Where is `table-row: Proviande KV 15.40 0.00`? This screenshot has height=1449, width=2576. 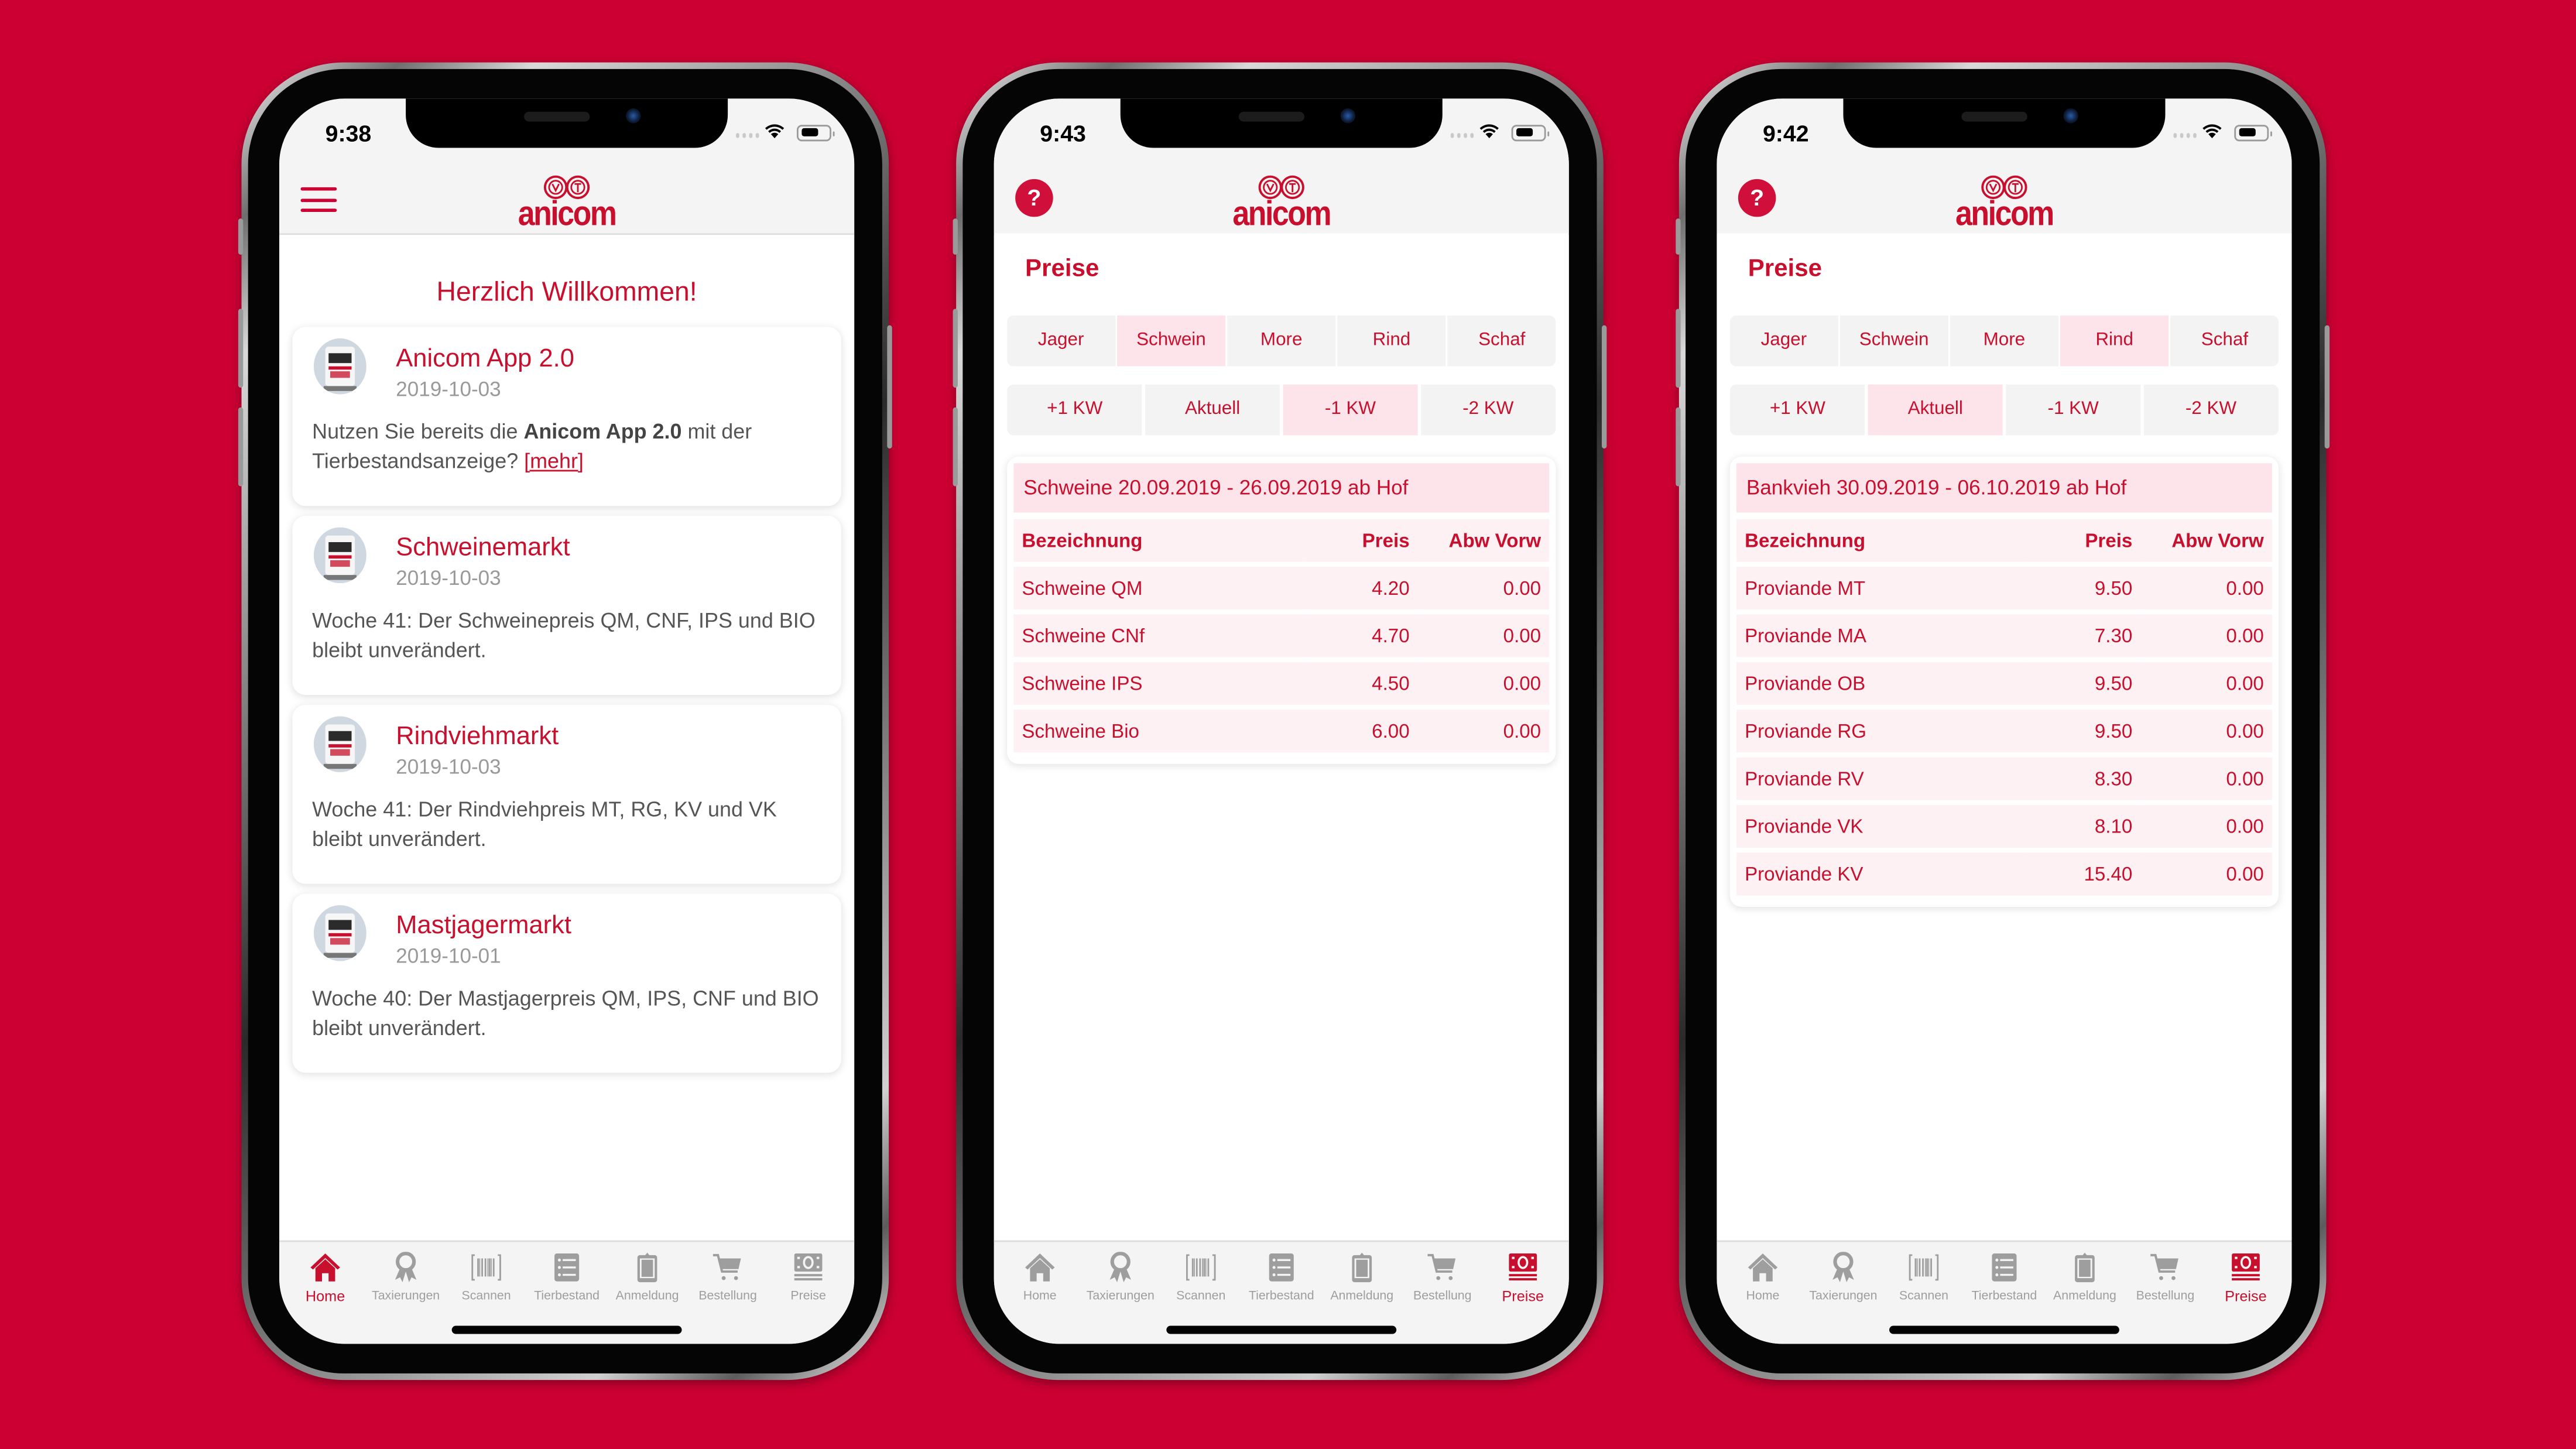
table-row: Proviande KV 15.40 0.00 is located at coordinates (2004, 874).